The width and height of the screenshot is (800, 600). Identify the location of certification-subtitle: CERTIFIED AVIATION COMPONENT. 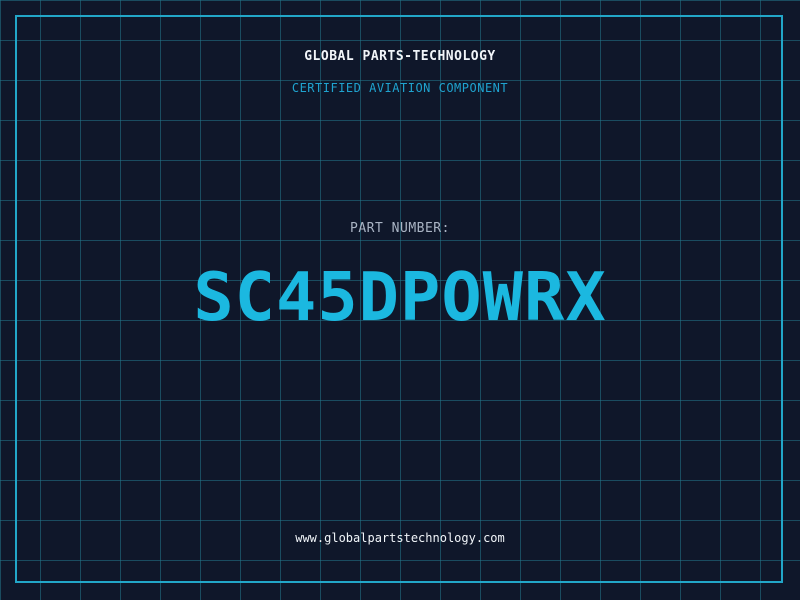
(400, 88).